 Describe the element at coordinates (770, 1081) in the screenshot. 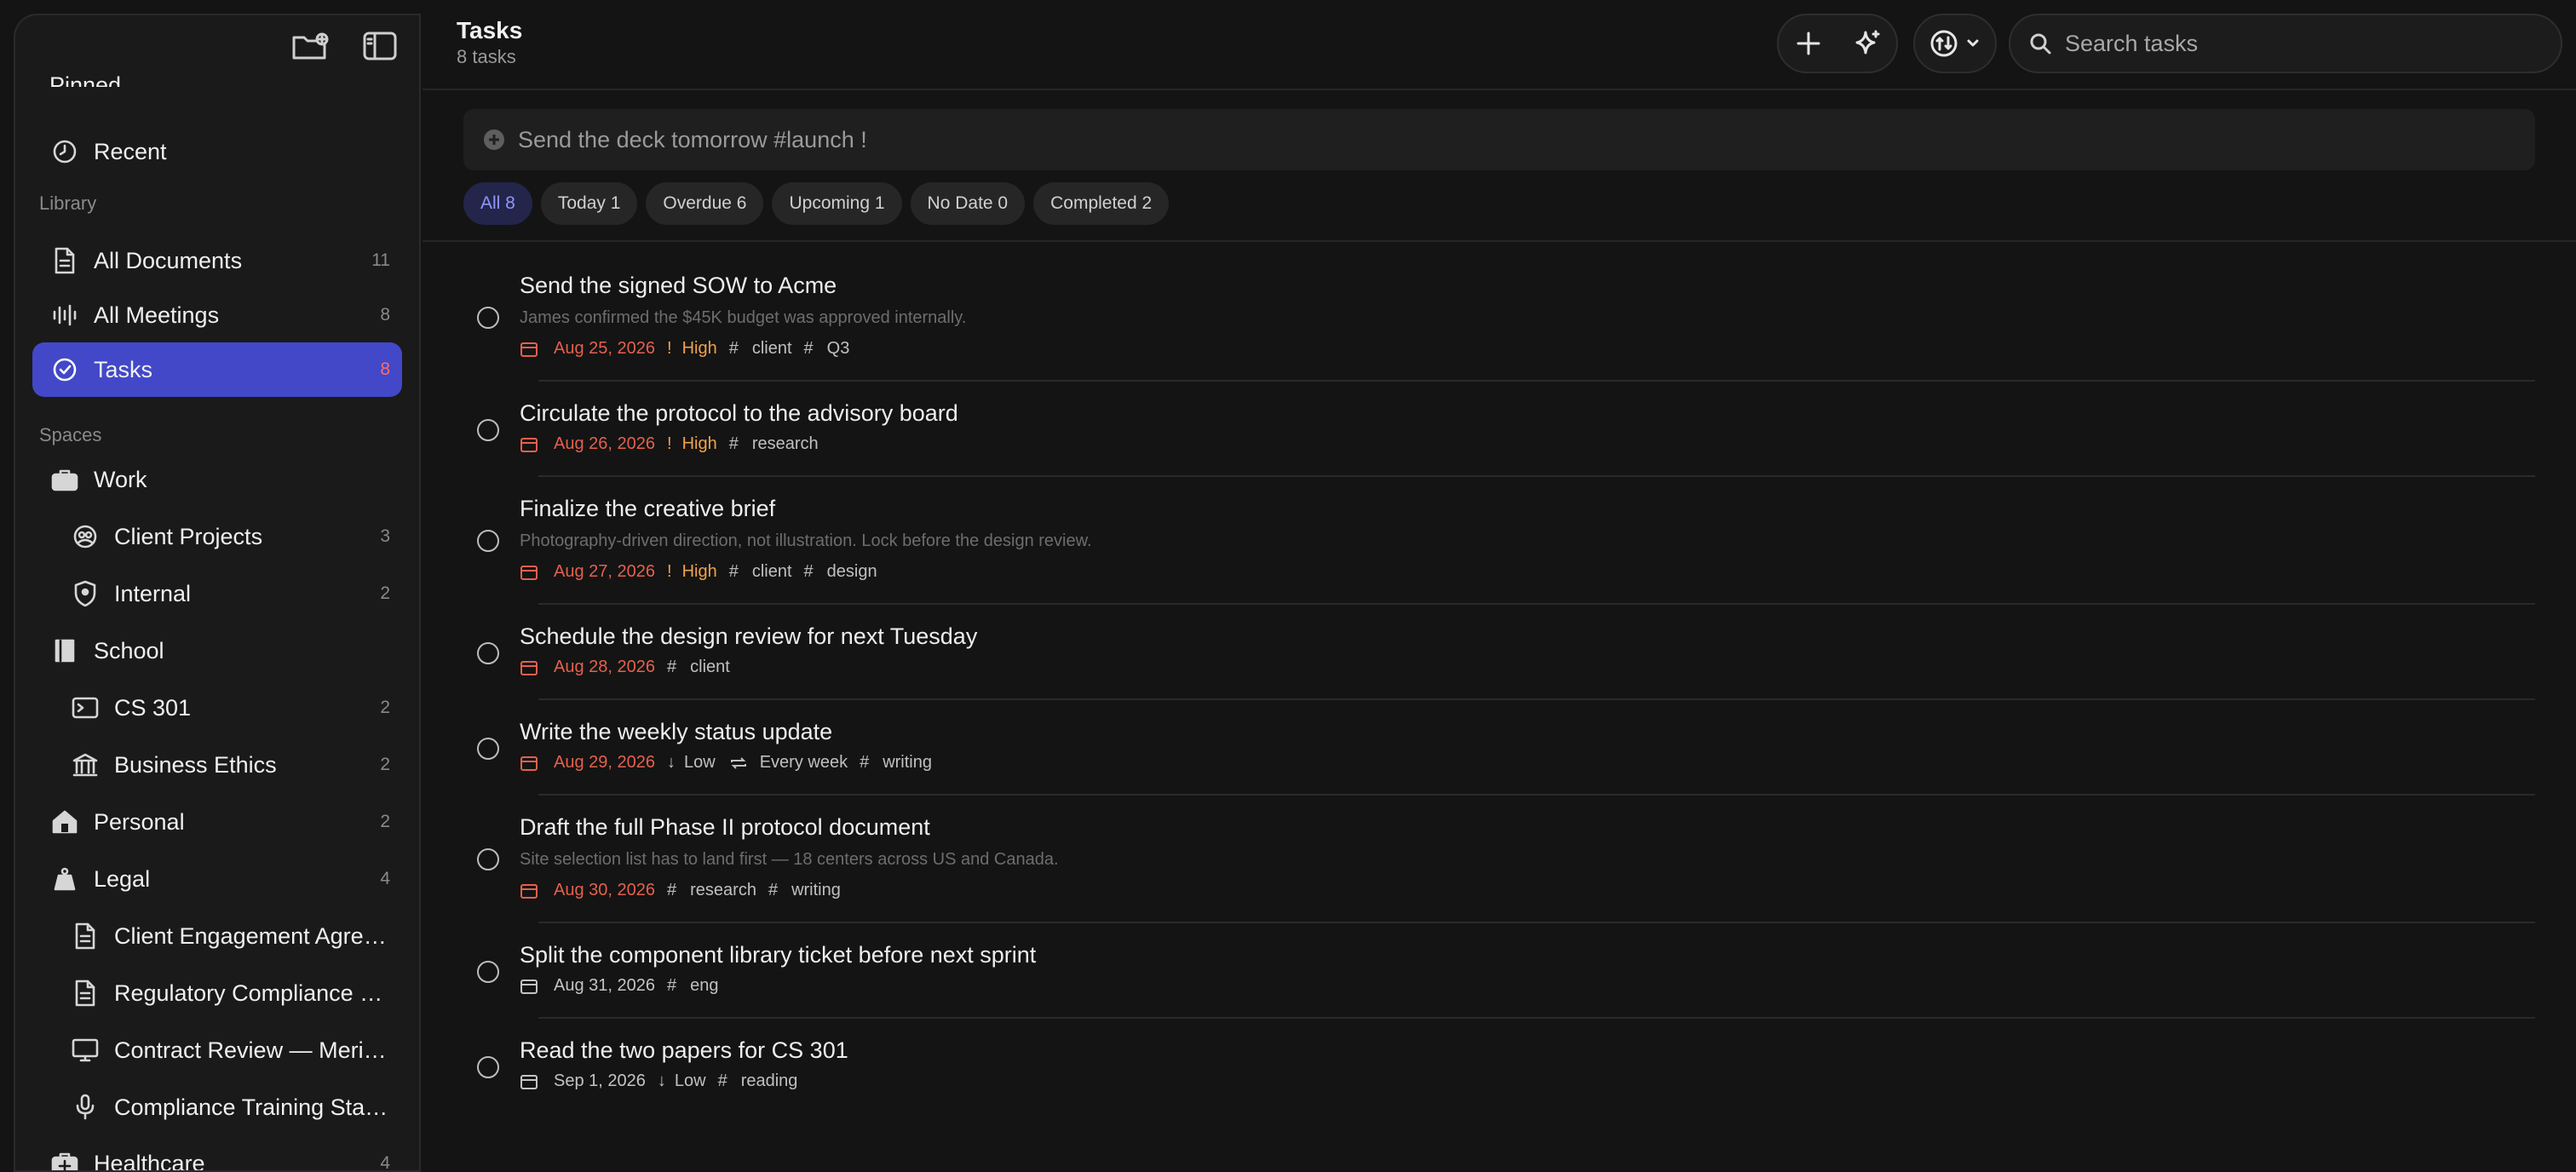

I see `task-tag: reading` at that location.